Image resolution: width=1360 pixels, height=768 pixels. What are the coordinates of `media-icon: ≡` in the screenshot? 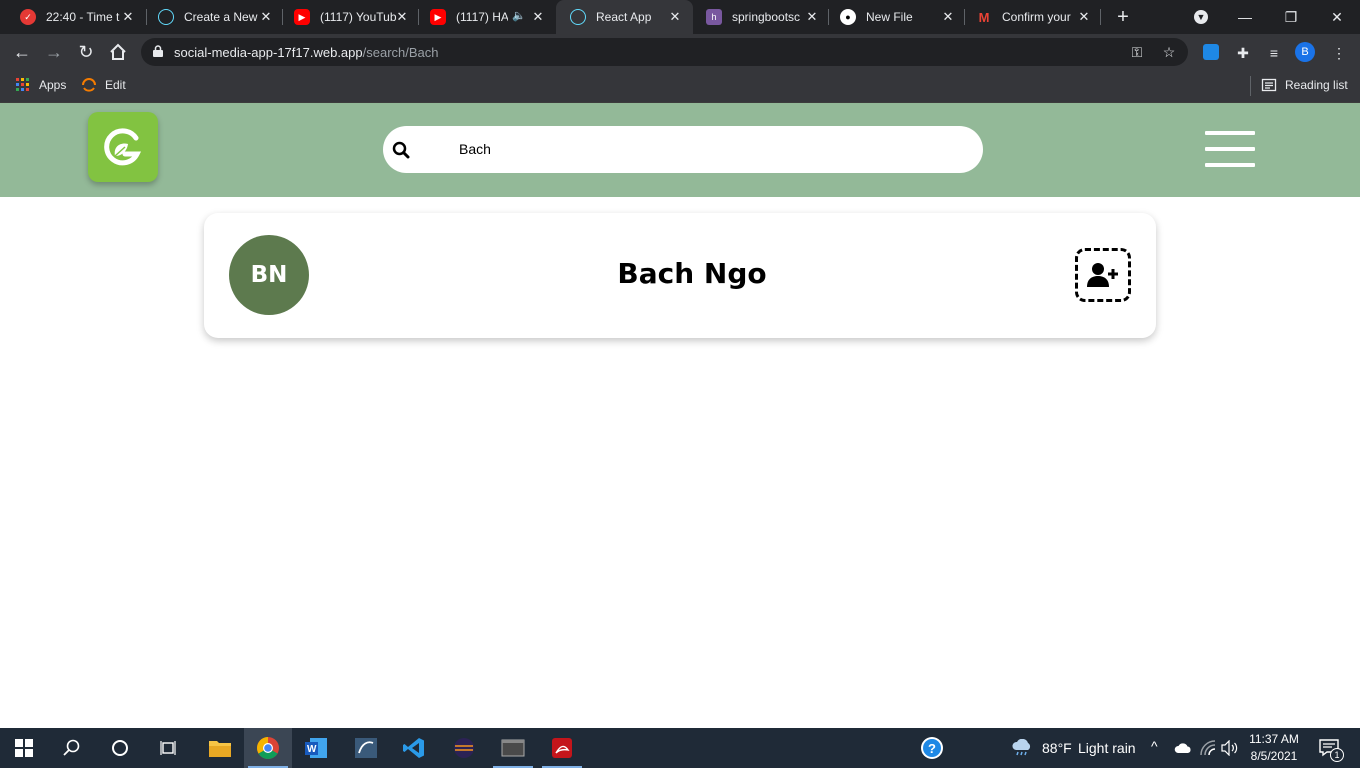 It's located at (1274, 53).